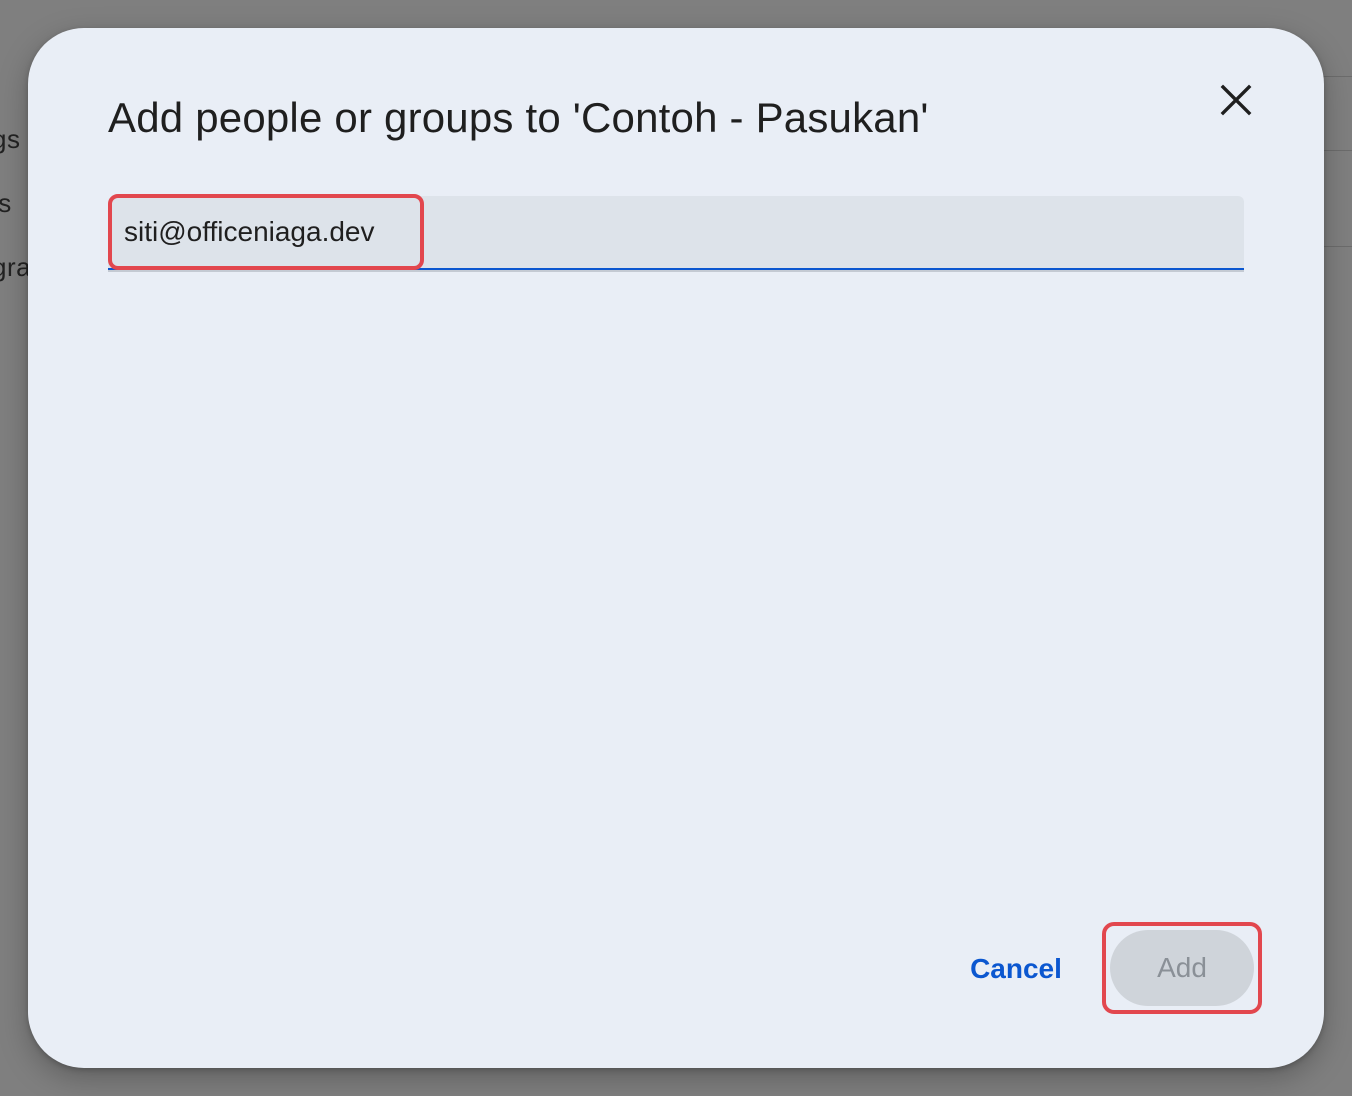 The height and width of the screenshot is (1096, 1352). Describe the element at coordinates (249, 231) in the screenshot. I see `email-chip-label: siti@officeniaga.dev` at that location.